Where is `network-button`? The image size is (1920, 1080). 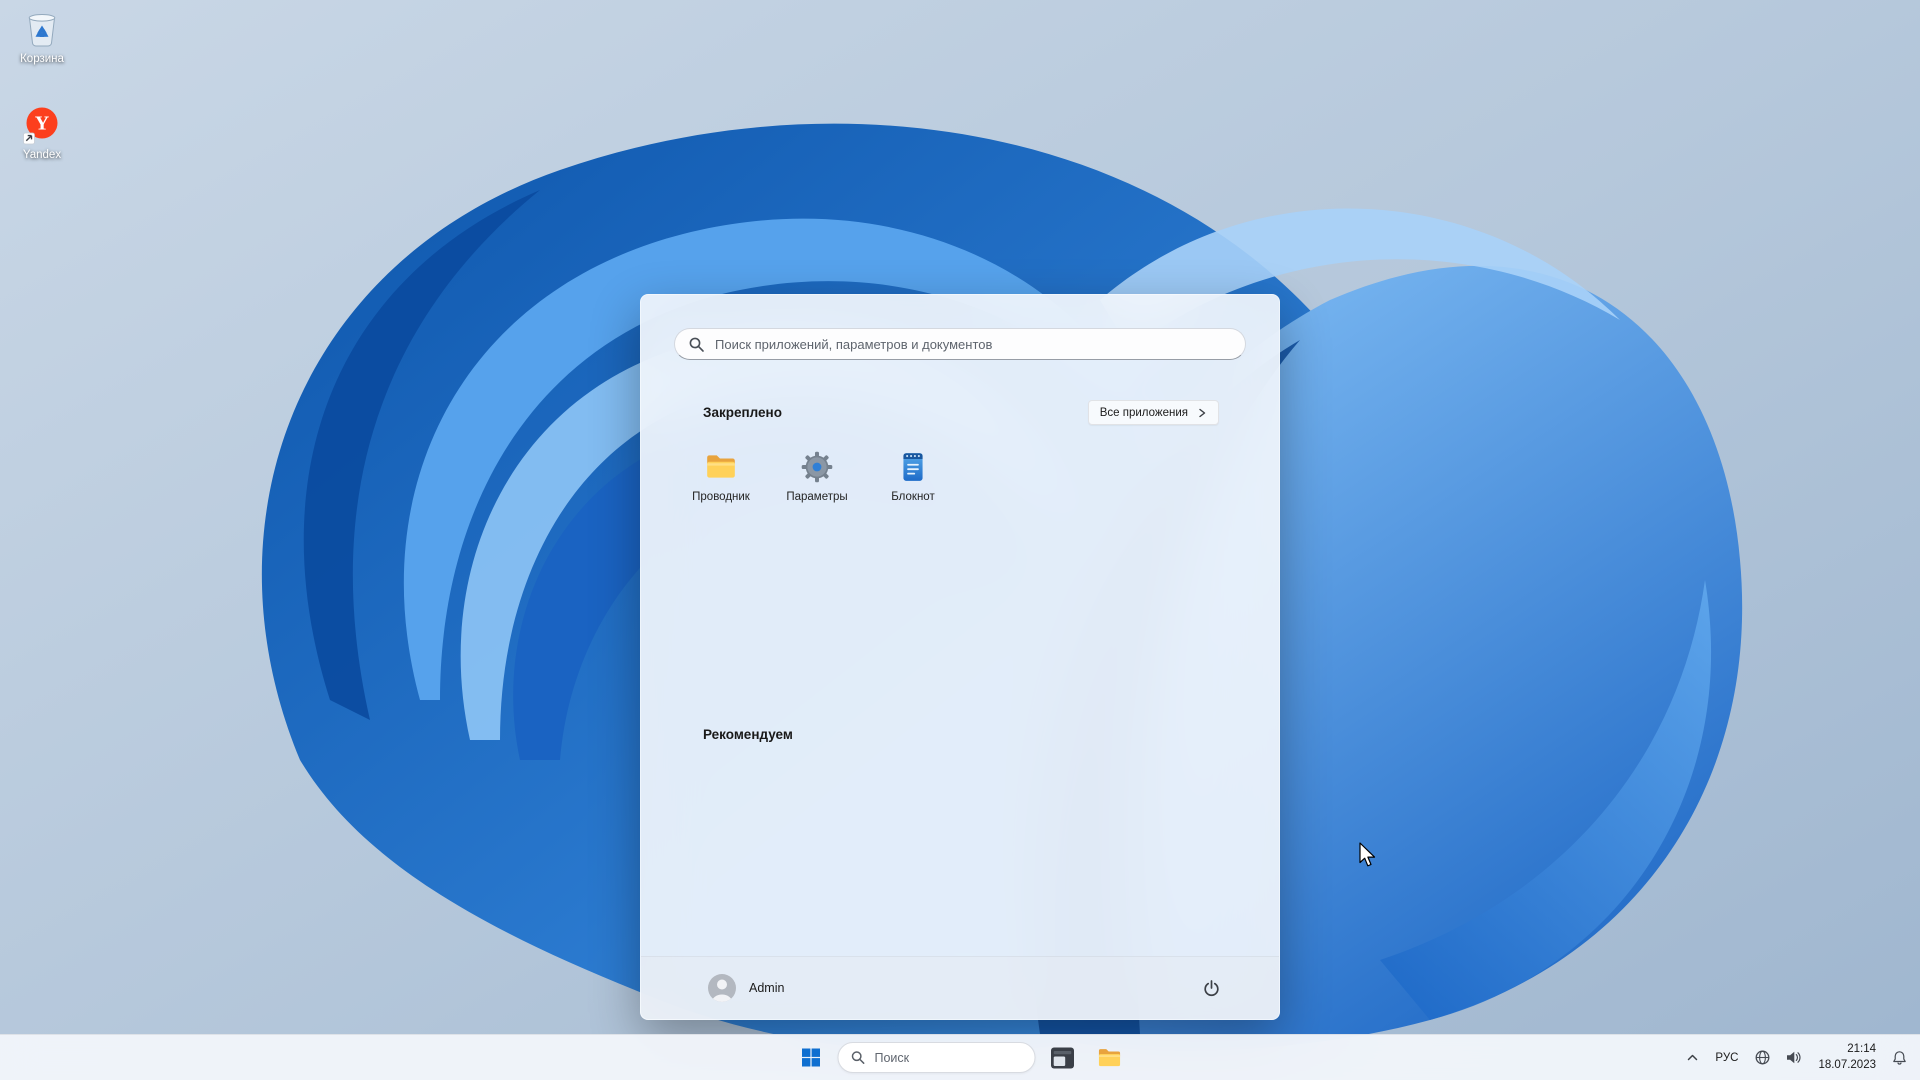
network-button is located at coordinates (1762, 1058).